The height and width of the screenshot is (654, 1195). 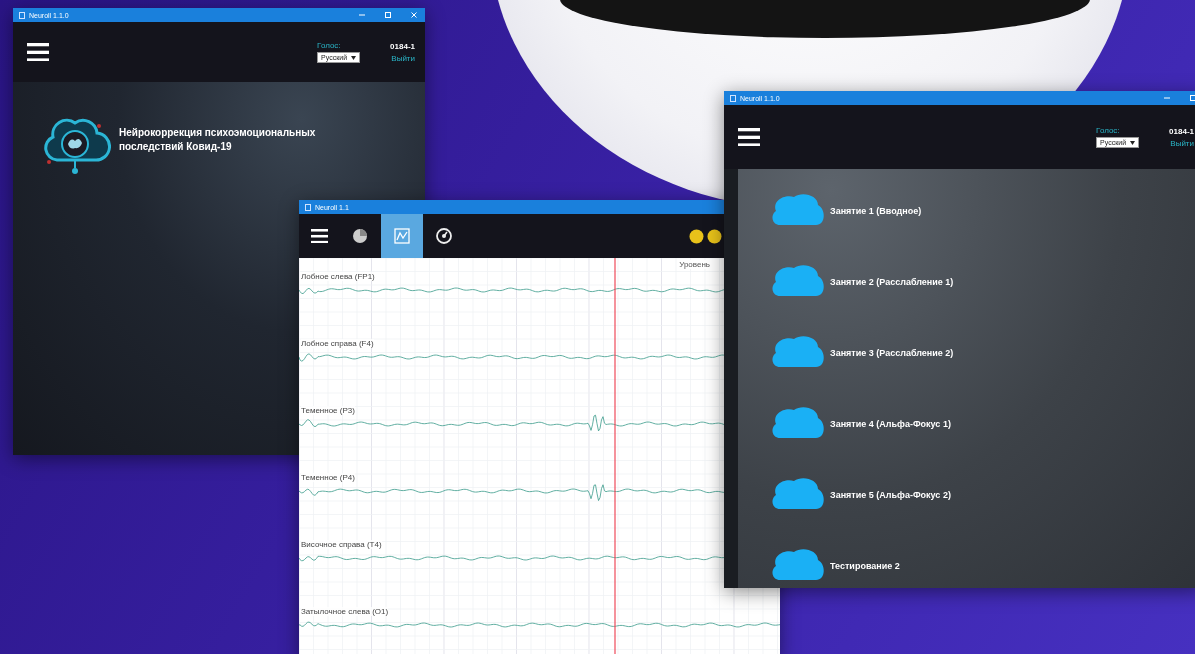 What do you see at coordinates (982, 211) in the screenshot?
I see `lesson-item: Занятие 1 (Вводное)` at bounding box center [982, 211].